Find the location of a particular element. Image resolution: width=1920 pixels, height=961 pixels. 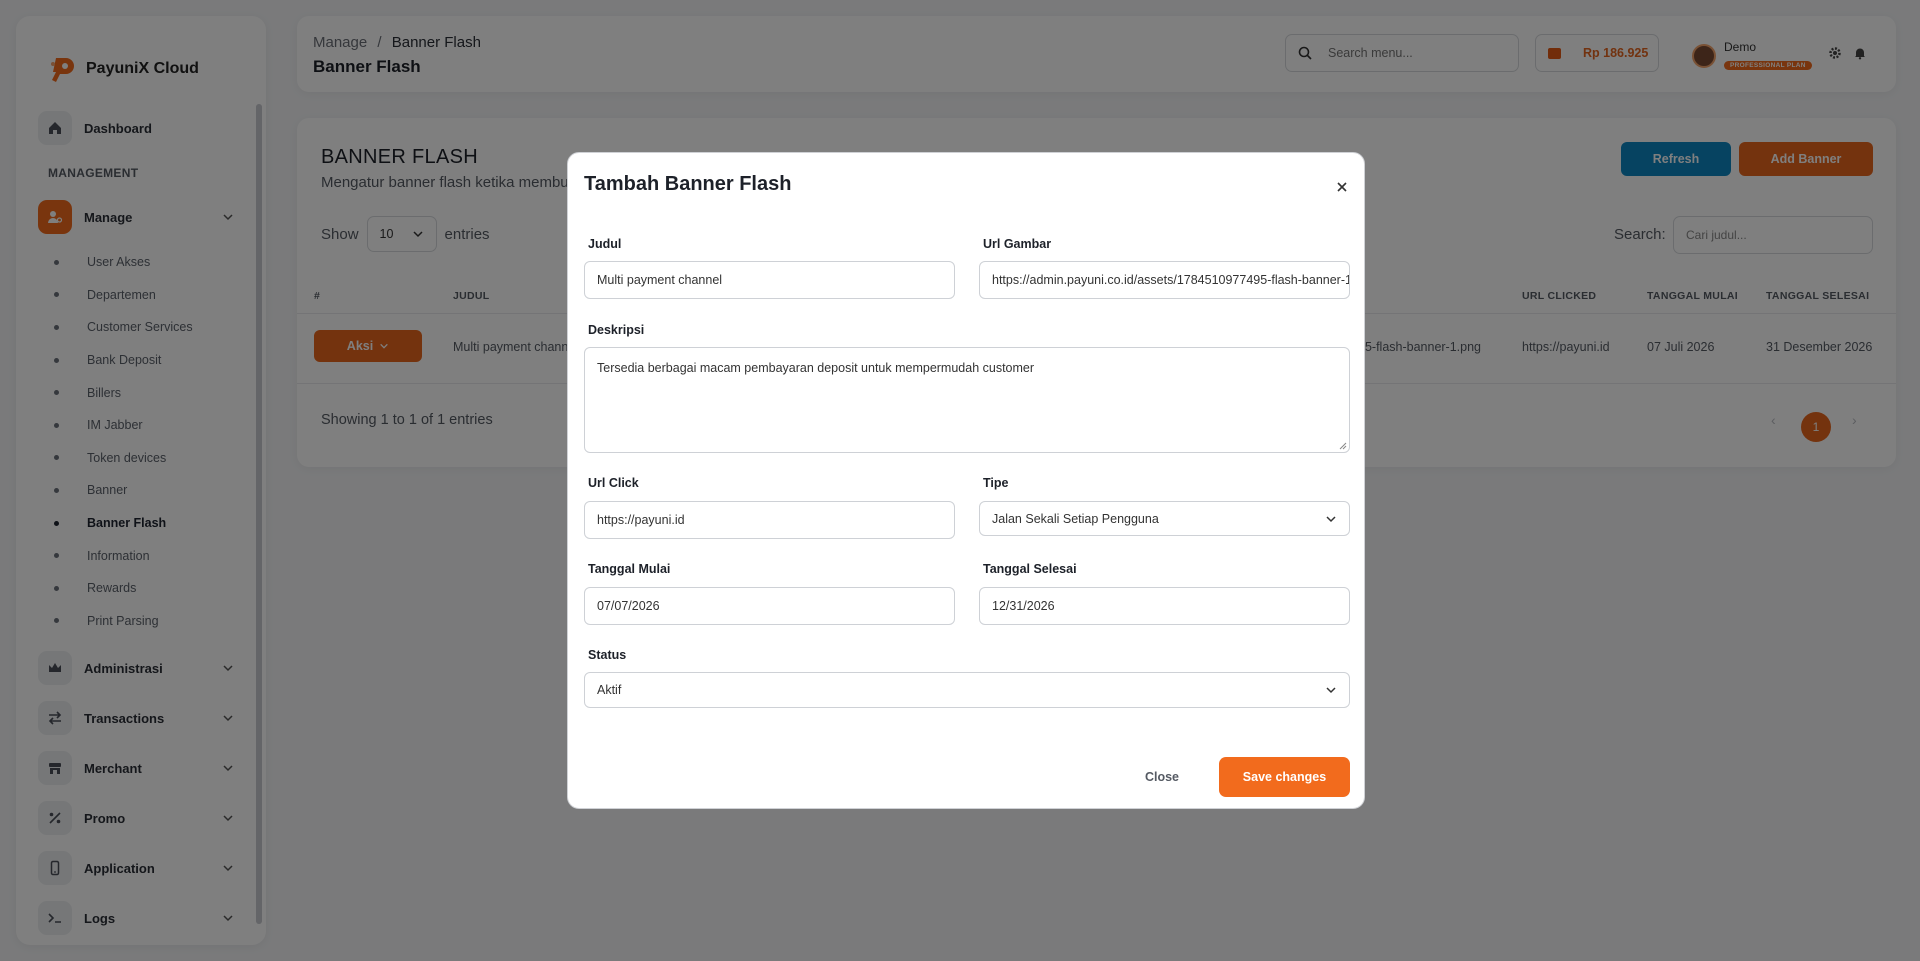

status-value: Aktif is located at coordinates (609, 690).